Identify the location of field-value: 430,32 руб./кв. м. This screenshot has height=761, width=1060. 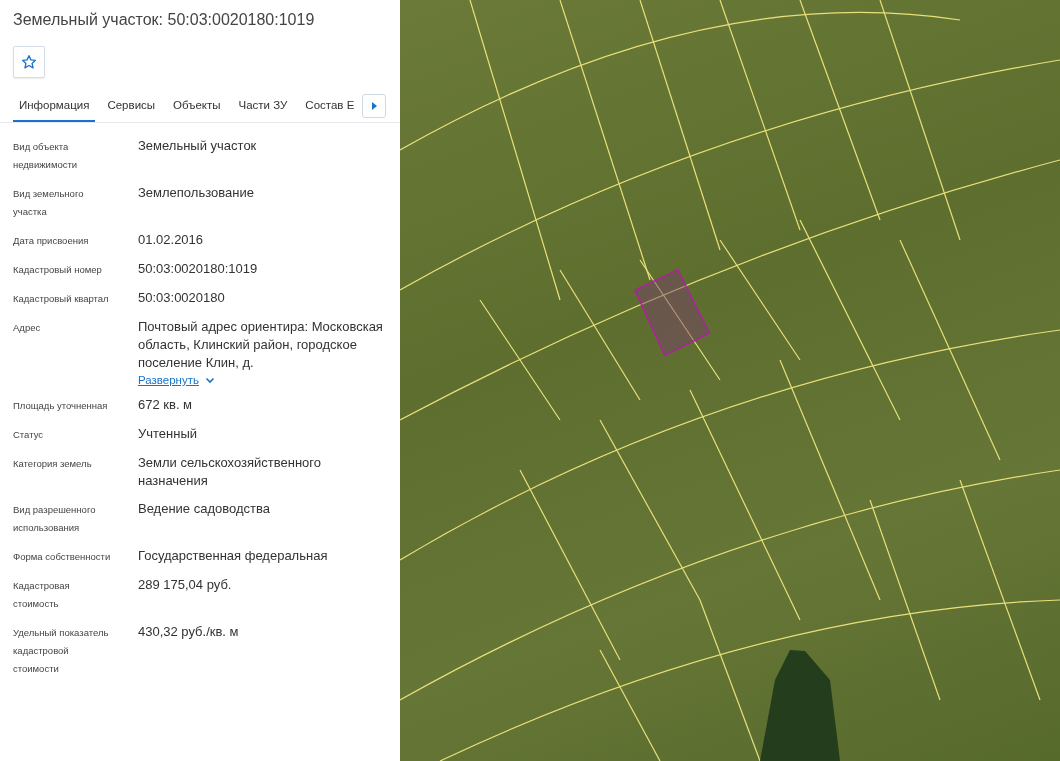
(189, 632).